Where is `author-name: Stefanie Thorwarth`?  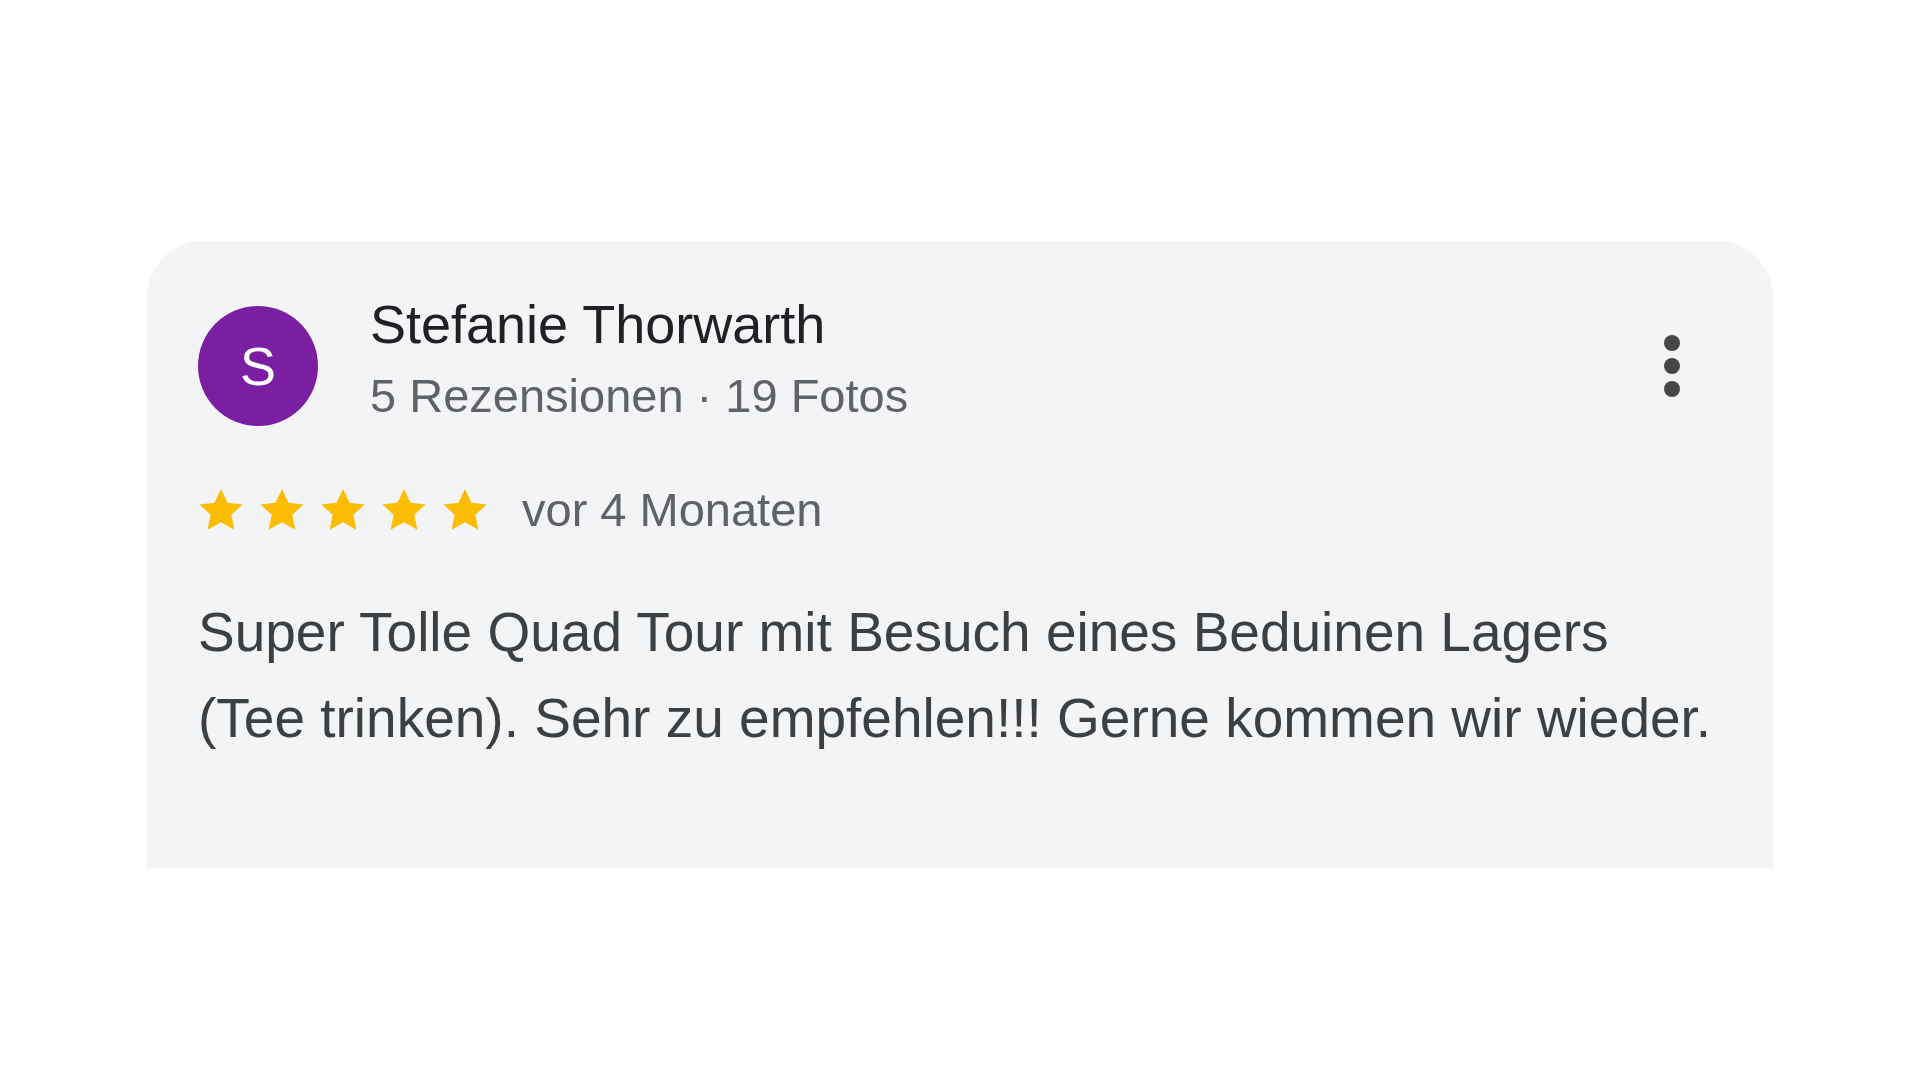
author-name: Stefanie Thorwarth is located at coordinates (1016, 324).